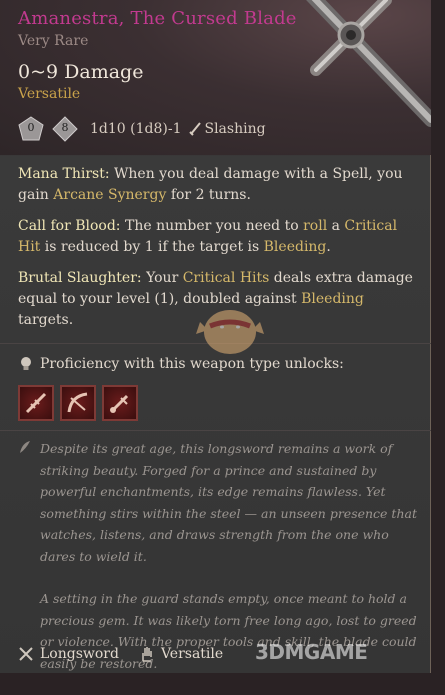 This screenshot has height=695, width=445. I want to click on slashing-icon, so click(195, 129).